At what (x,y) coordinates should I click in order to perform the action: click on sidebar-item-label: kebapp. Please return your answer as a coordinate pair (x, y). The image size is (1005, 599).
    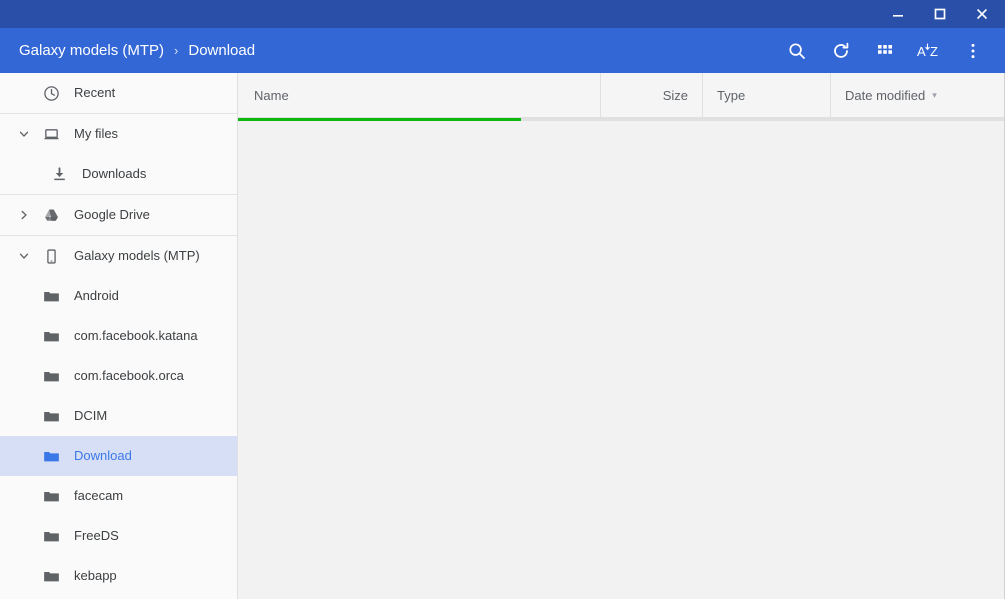
    Looking at the image, I should click on (95, 575).